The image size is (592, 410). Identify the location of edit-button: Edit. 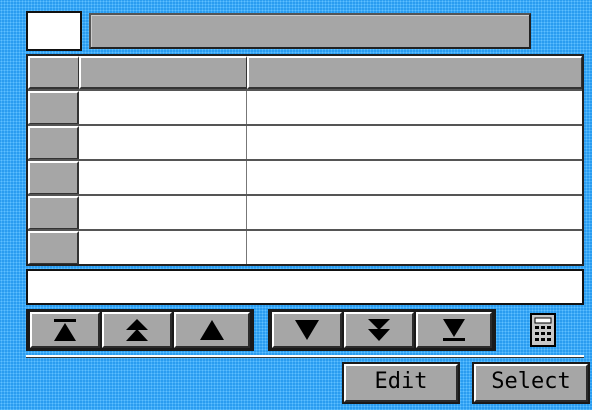
(401, 383).